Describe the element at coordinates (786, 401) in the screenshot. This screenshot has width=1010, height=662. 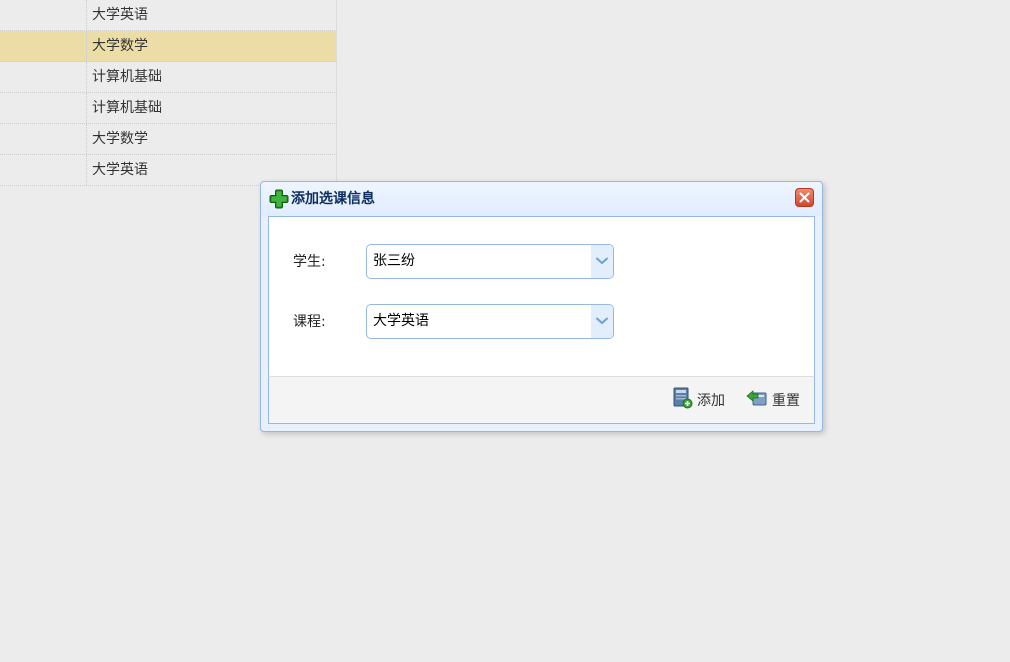
I see `reset-button-label: 重置` at that location.